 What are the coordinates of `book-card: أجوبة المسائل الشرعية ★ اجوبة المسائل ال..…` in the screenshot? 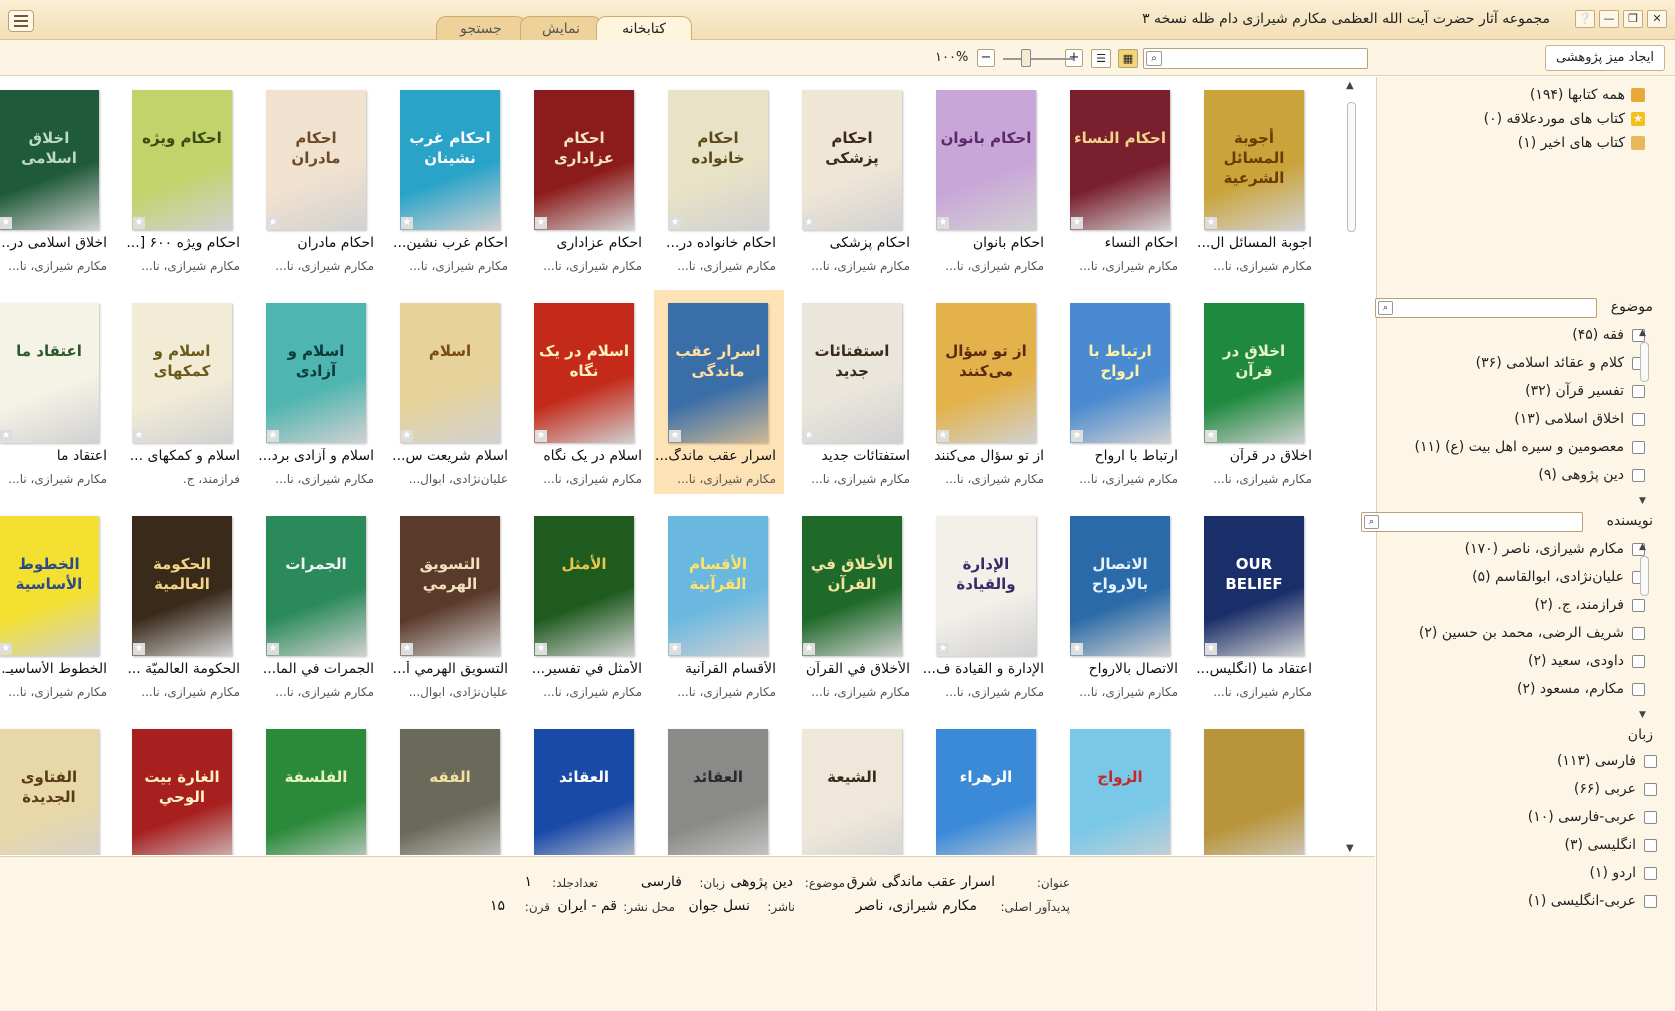 It's located at (1255, 179).